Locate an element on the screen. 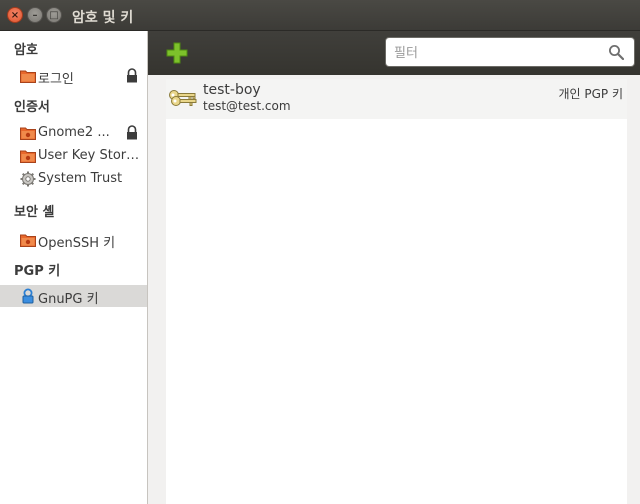  sidebar-item-label: GnuPG 키 is located at coordinates (68, 299).